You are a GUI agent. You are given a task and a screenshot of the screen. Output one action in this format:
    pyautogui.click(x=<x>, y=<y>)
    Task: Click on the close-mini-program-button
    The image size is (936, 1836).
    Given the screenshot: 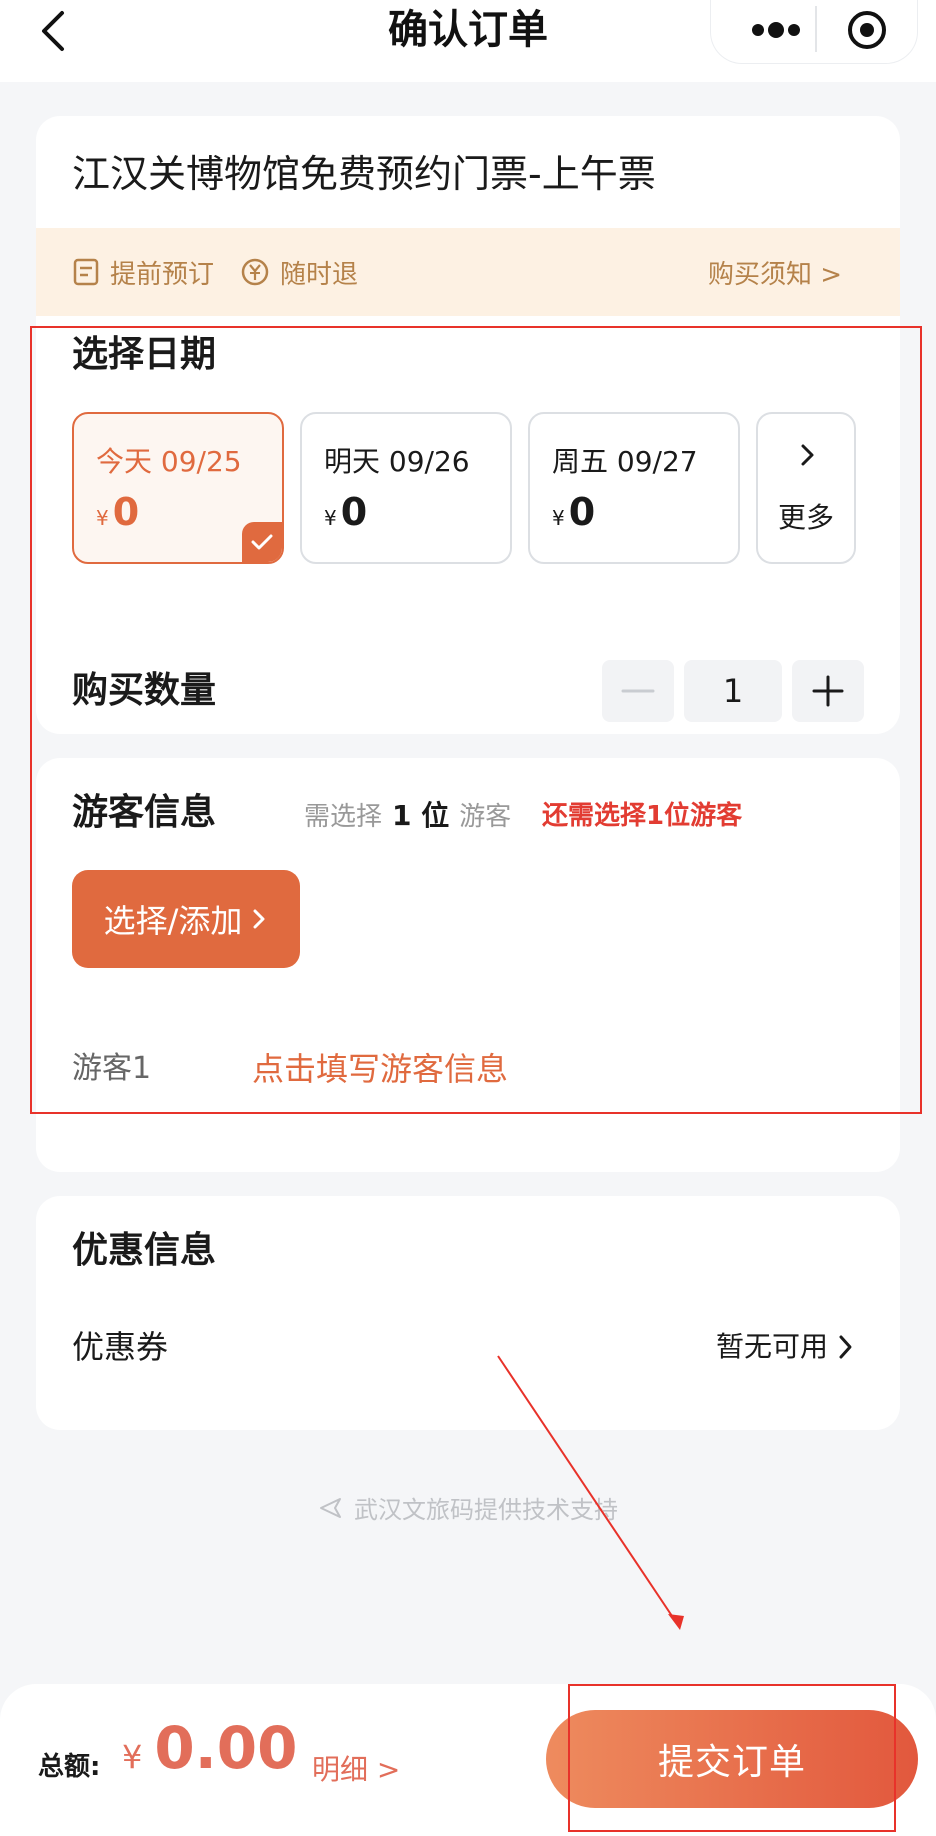 What is the action you would take?
    pyautogui.click(x=867, y=30)
    